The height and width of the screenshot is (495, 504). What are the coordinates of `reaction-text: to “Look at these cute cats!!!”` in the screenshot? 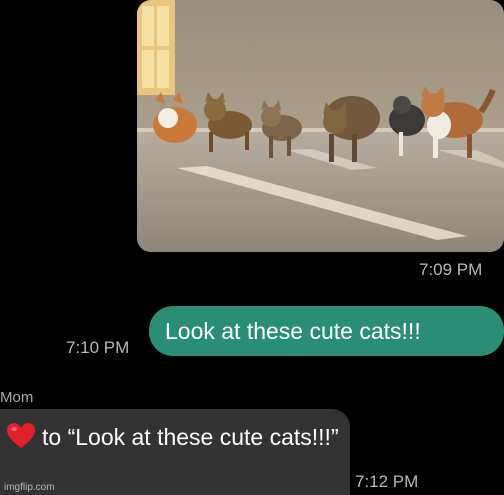 It's located at (190, 437).